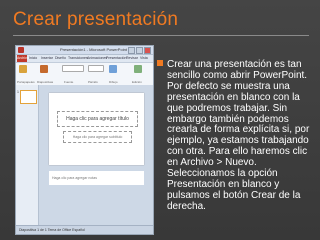  I want to click on tab-presentacion: Presentación, so click(116, 58).